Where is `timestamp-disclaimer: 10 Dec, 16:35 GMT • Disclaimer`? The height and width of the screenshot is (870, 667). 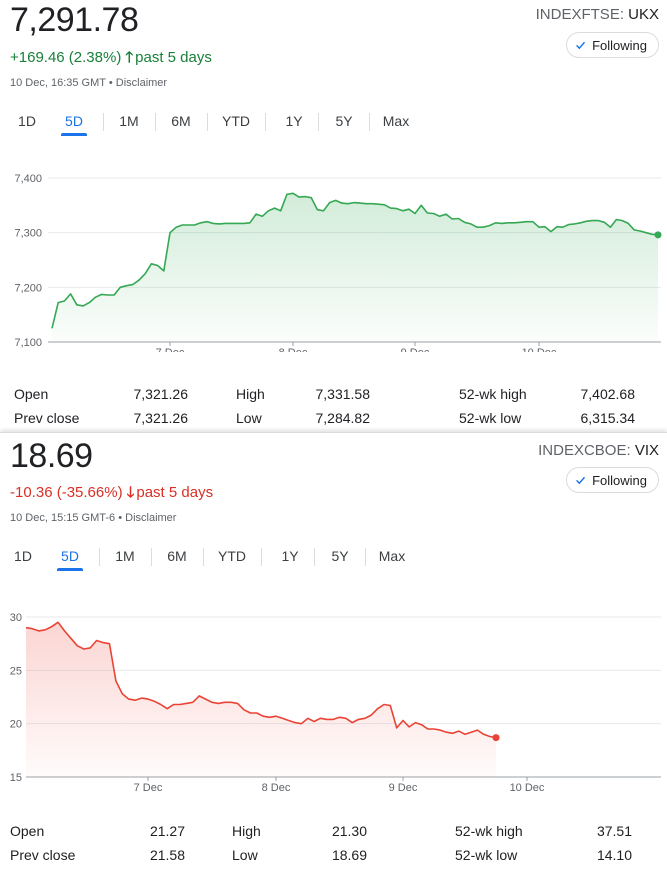
timestamp-disclaimer: 10 Dec, 16:35 GMT • Disclaimer is located at coordinates (88, 83).